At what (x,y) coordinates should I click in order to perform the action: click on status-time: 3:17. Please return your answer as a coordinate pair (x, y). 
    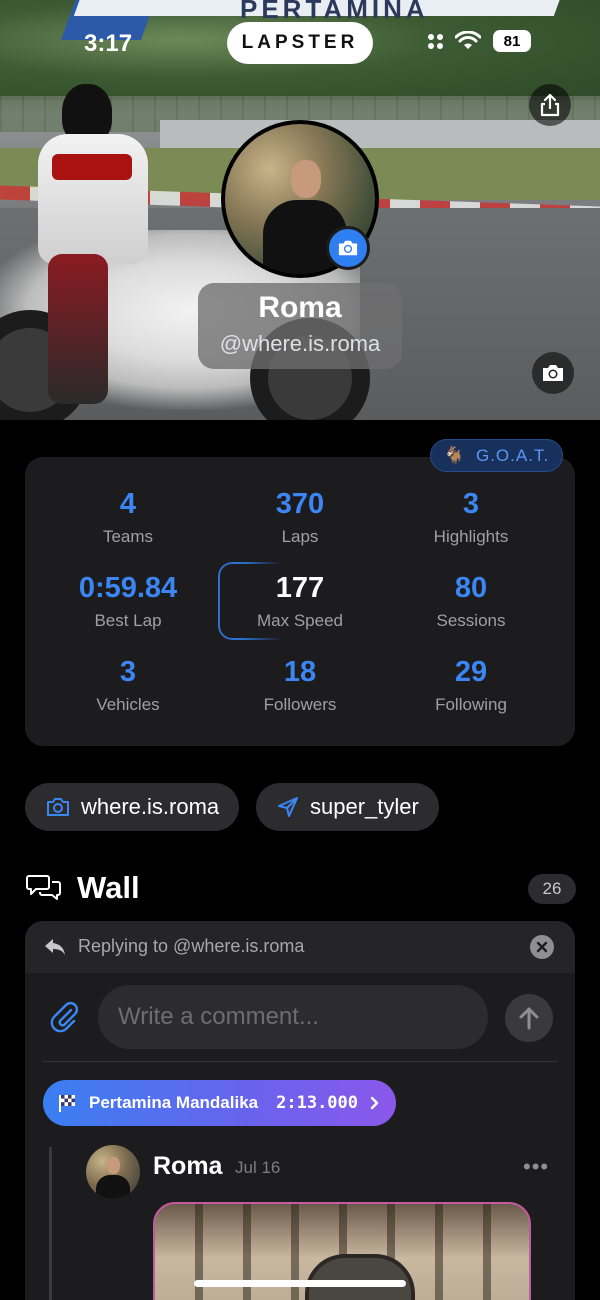
    Looking at the image, I should click on (108, 43).